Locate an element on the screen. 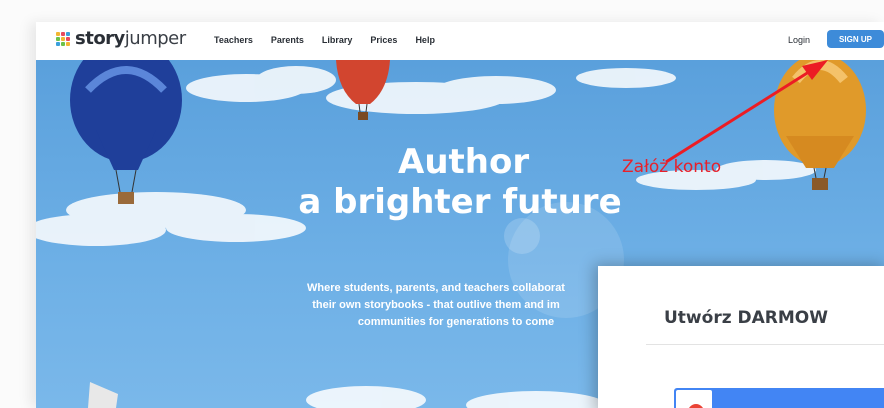 The height and width of the screenshot is (408, 884). nav-link-library: Library is located at coordinates (337, 40).